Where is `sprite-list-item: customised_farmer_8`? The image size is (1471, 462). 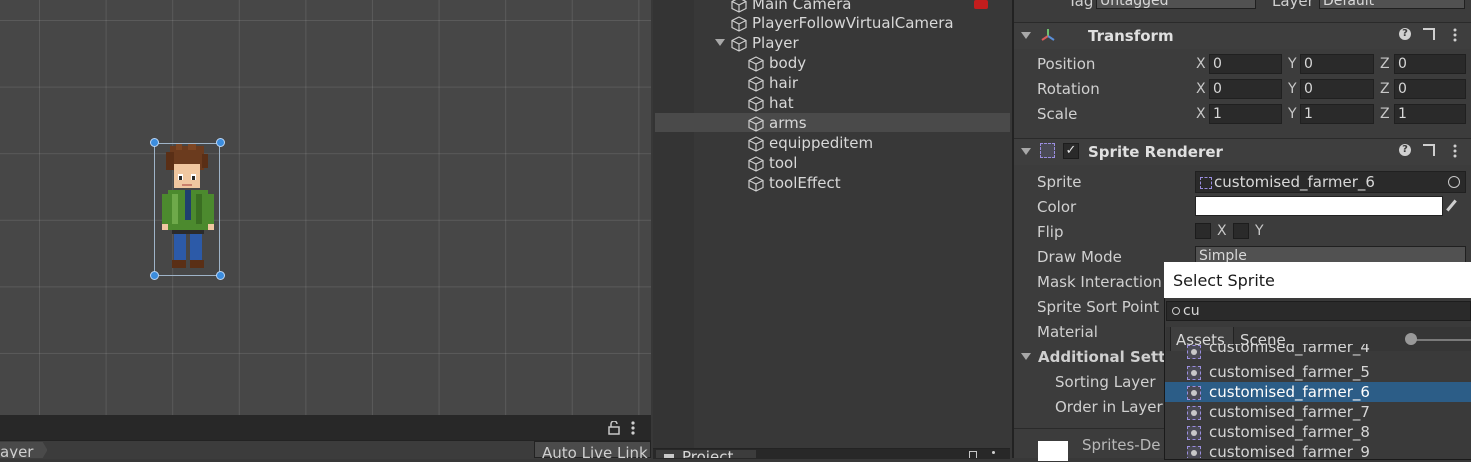
sprite-list-item: customised_farmer_8 is located at coordinates (1318, 432).